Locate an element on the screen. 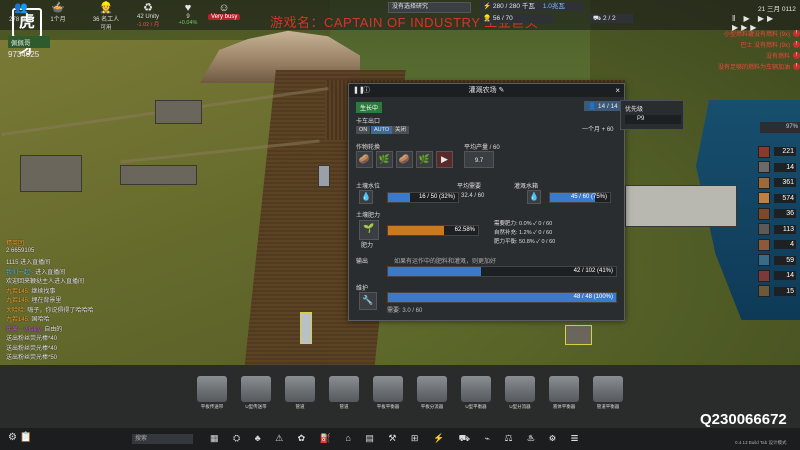 The height and width of the screenshot is (450, 800). cargo-indicator: ⛟ 2 / 2 is located at coordinates (611, 18).